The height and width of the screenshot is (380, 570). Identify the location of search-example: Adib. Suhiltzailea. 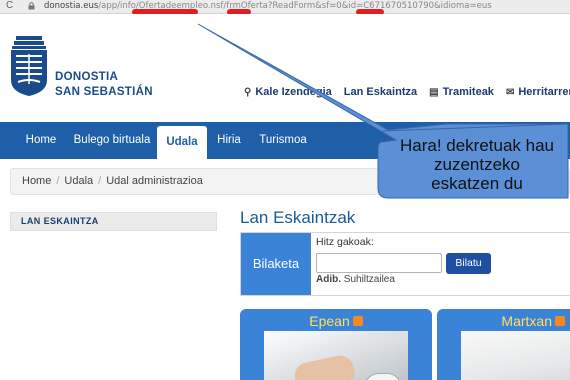
(355, 279).